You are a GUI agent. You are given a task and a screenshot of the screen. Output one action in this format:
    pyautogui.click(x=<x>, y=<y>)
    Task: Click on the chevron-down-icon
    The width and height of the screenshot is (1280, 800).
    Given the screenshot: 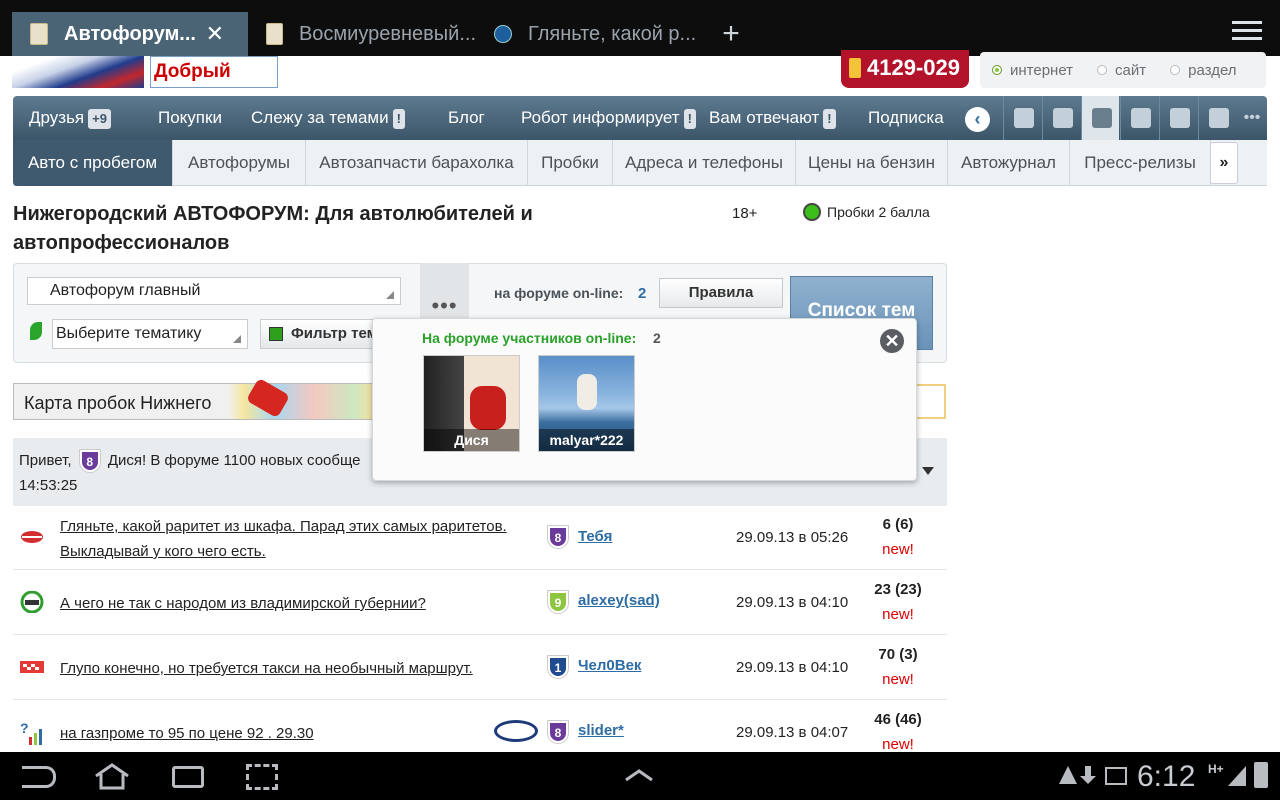 What is the action you would take?
    pyautogui.click(x=928, y=471)
    